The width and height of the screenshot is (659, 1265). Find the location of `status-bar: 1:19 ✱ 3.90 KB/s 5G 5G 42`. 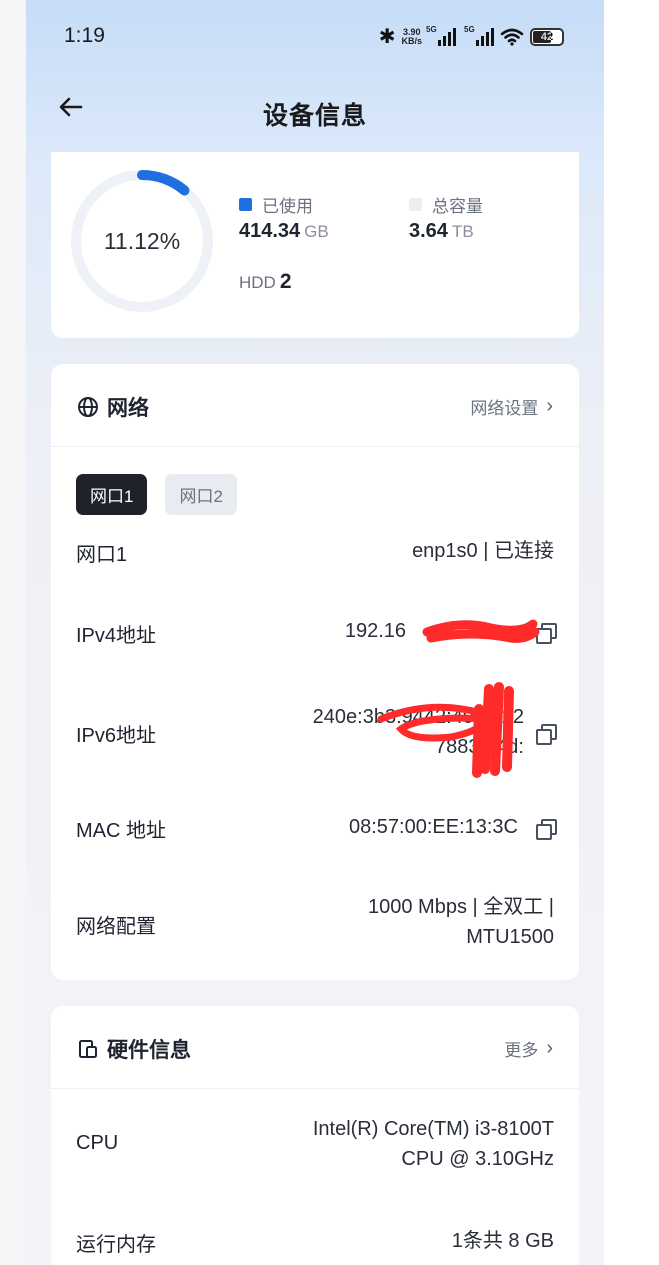

status-bar: 1:19 ✱ 3.90 KB/s 5G 5G 42 is located at coordinates (315, 38).